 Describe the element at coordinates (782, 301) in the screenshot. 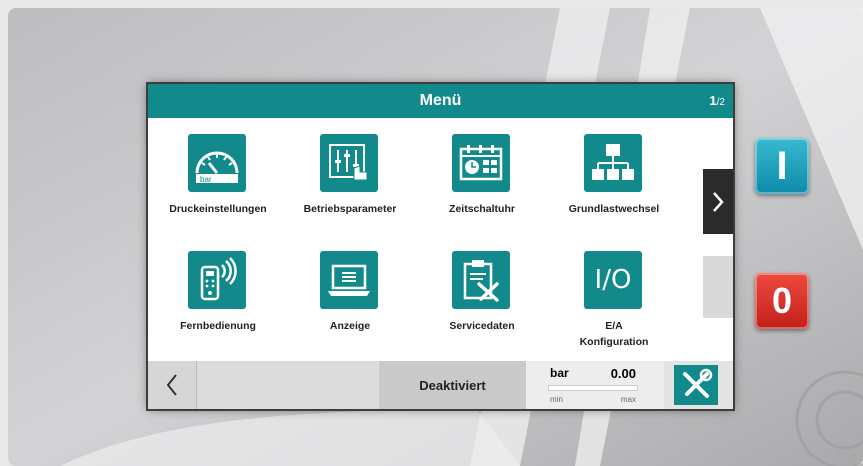

I see `stop-button: 0` at that location.